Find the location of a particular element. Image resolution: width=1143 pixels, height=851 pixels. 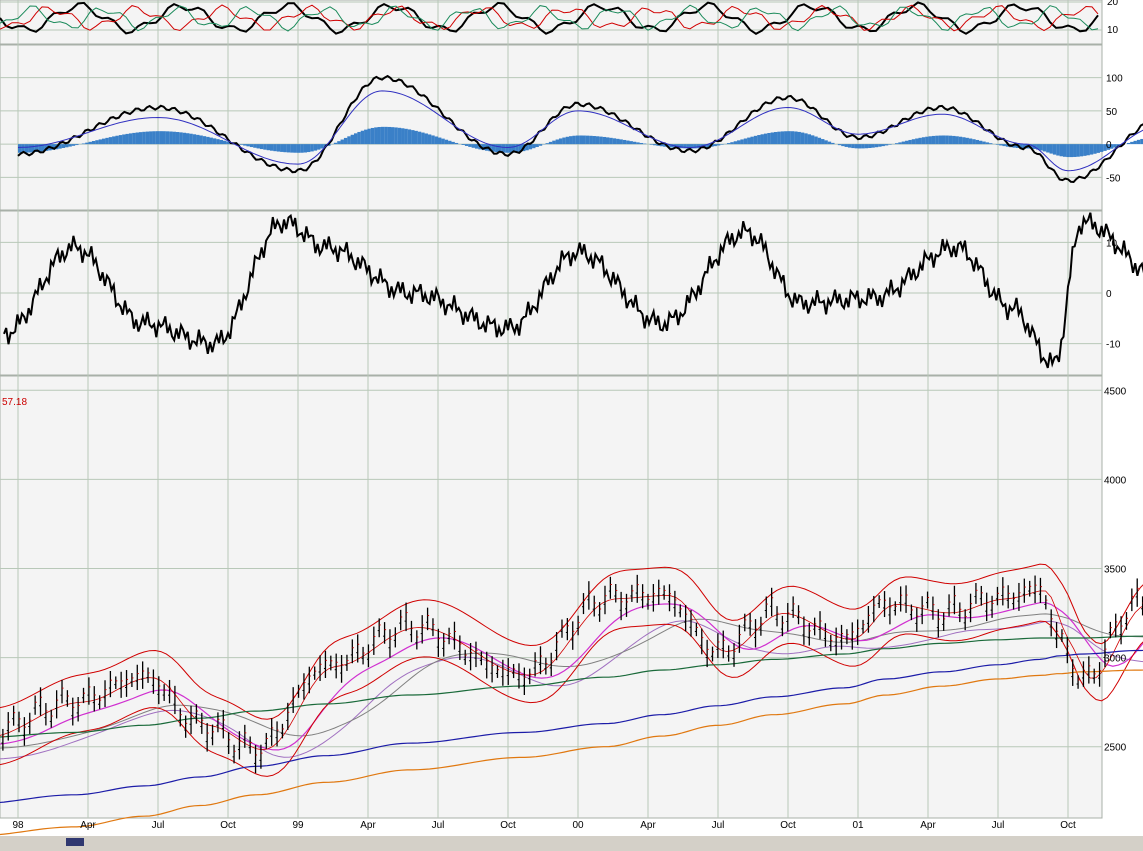

y-tick-label: 10 is located at coordinates (1112, 243).